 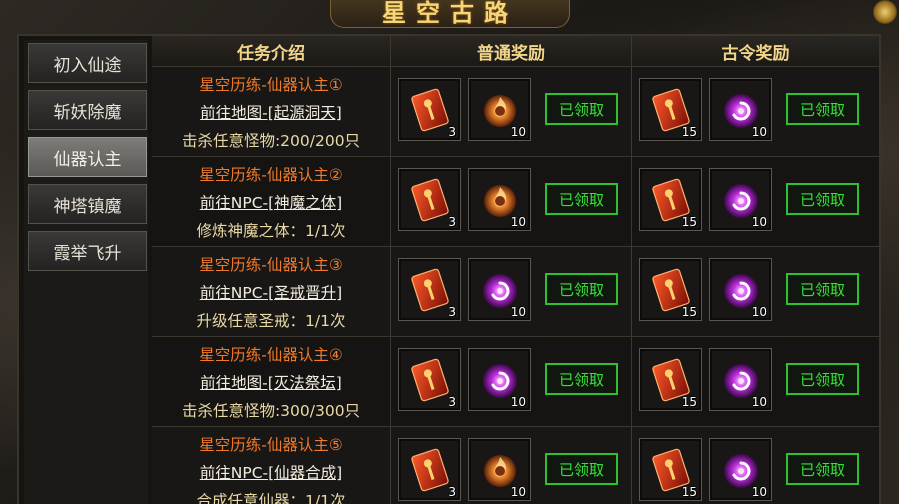 I want to click on task-target-link: 前往NPC-[神魔之体], so click(x=271, y=202).